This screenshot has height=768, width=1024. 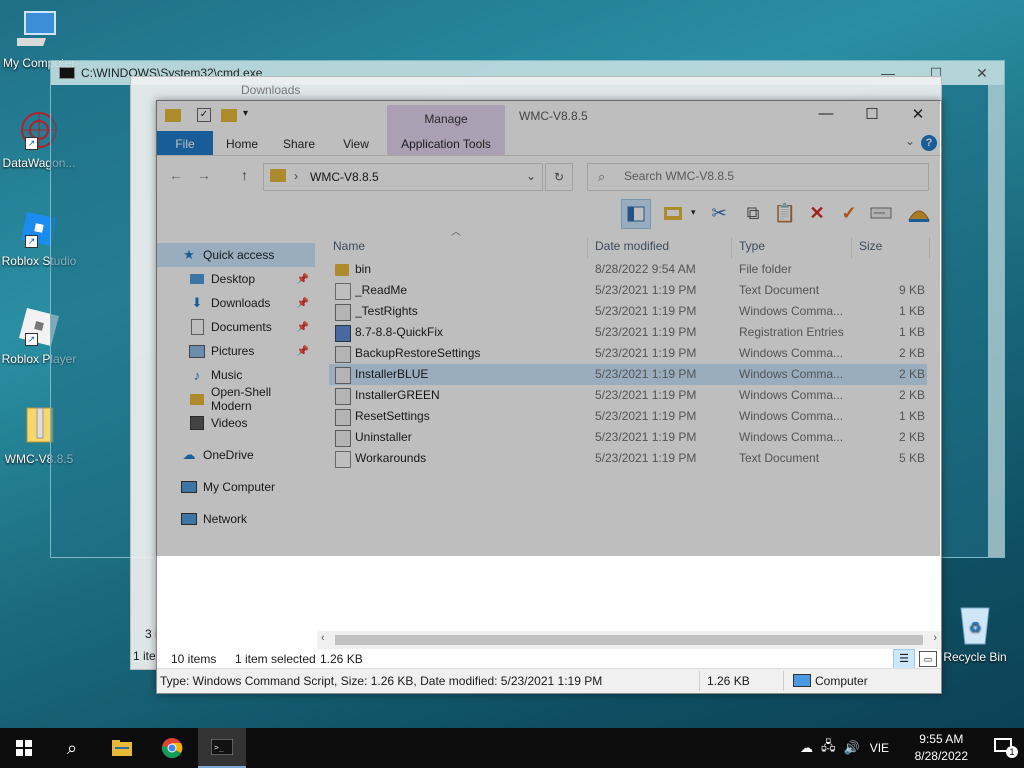 I want to click on cmd-scrollbar, so click(x=996, y=321).